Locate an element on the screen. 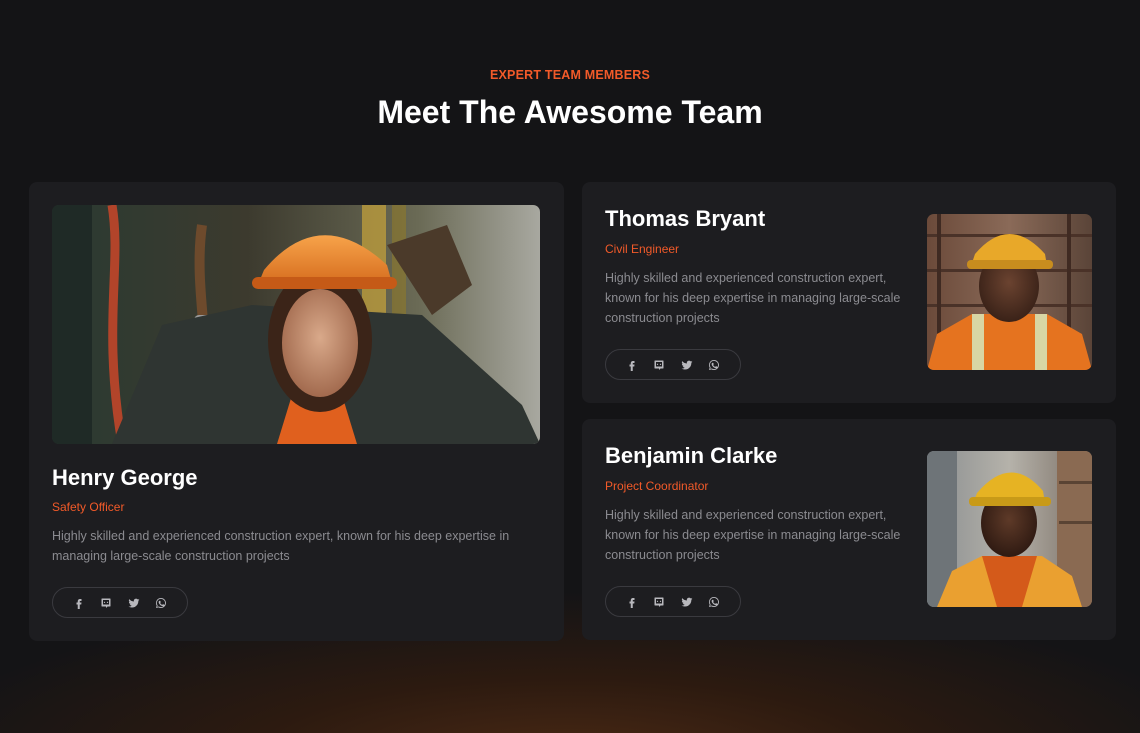 Image resolution: width=1140 pixels, height=733 pixels. section-title: Meet The Awesome Team is located at coordinates (570, 112).